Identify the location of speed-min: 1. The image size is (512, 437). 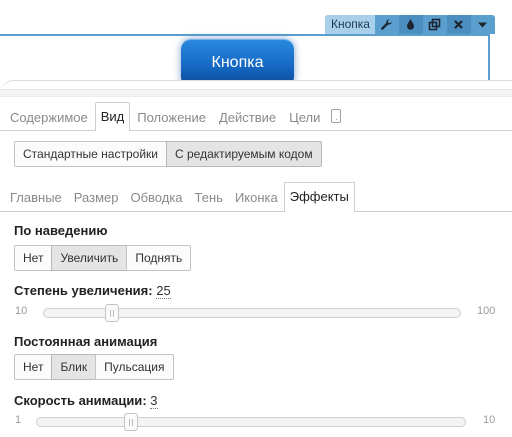
(18, 420).